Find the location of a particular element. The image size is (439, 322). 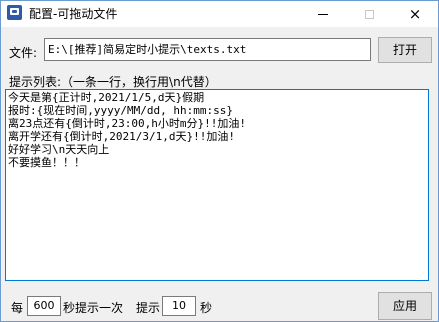

tip-line: 报时:{现在时间,yyyy/MM/dd, hh:mm:ss} is located at coordinates (120, 110).